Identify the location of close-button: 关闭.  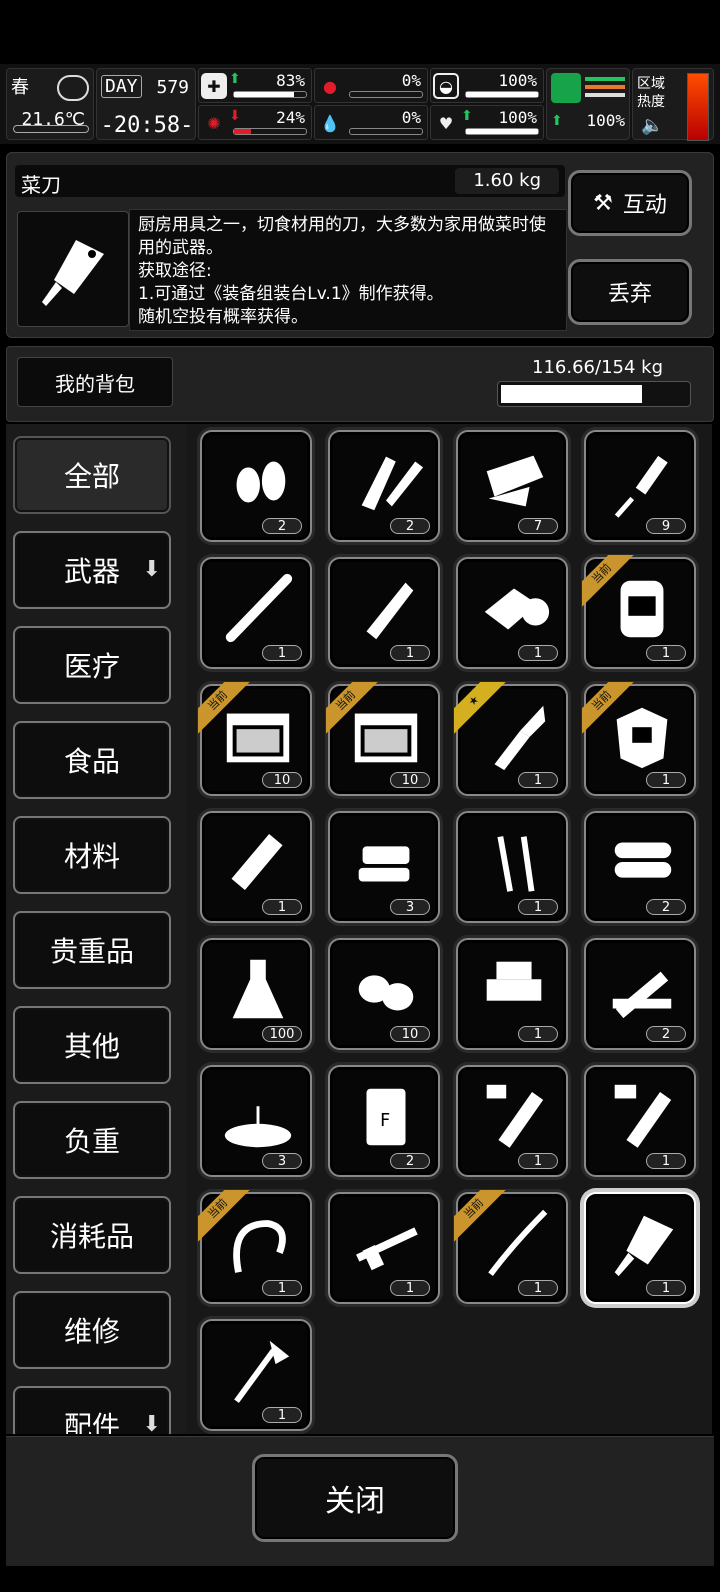
(355, 1498).